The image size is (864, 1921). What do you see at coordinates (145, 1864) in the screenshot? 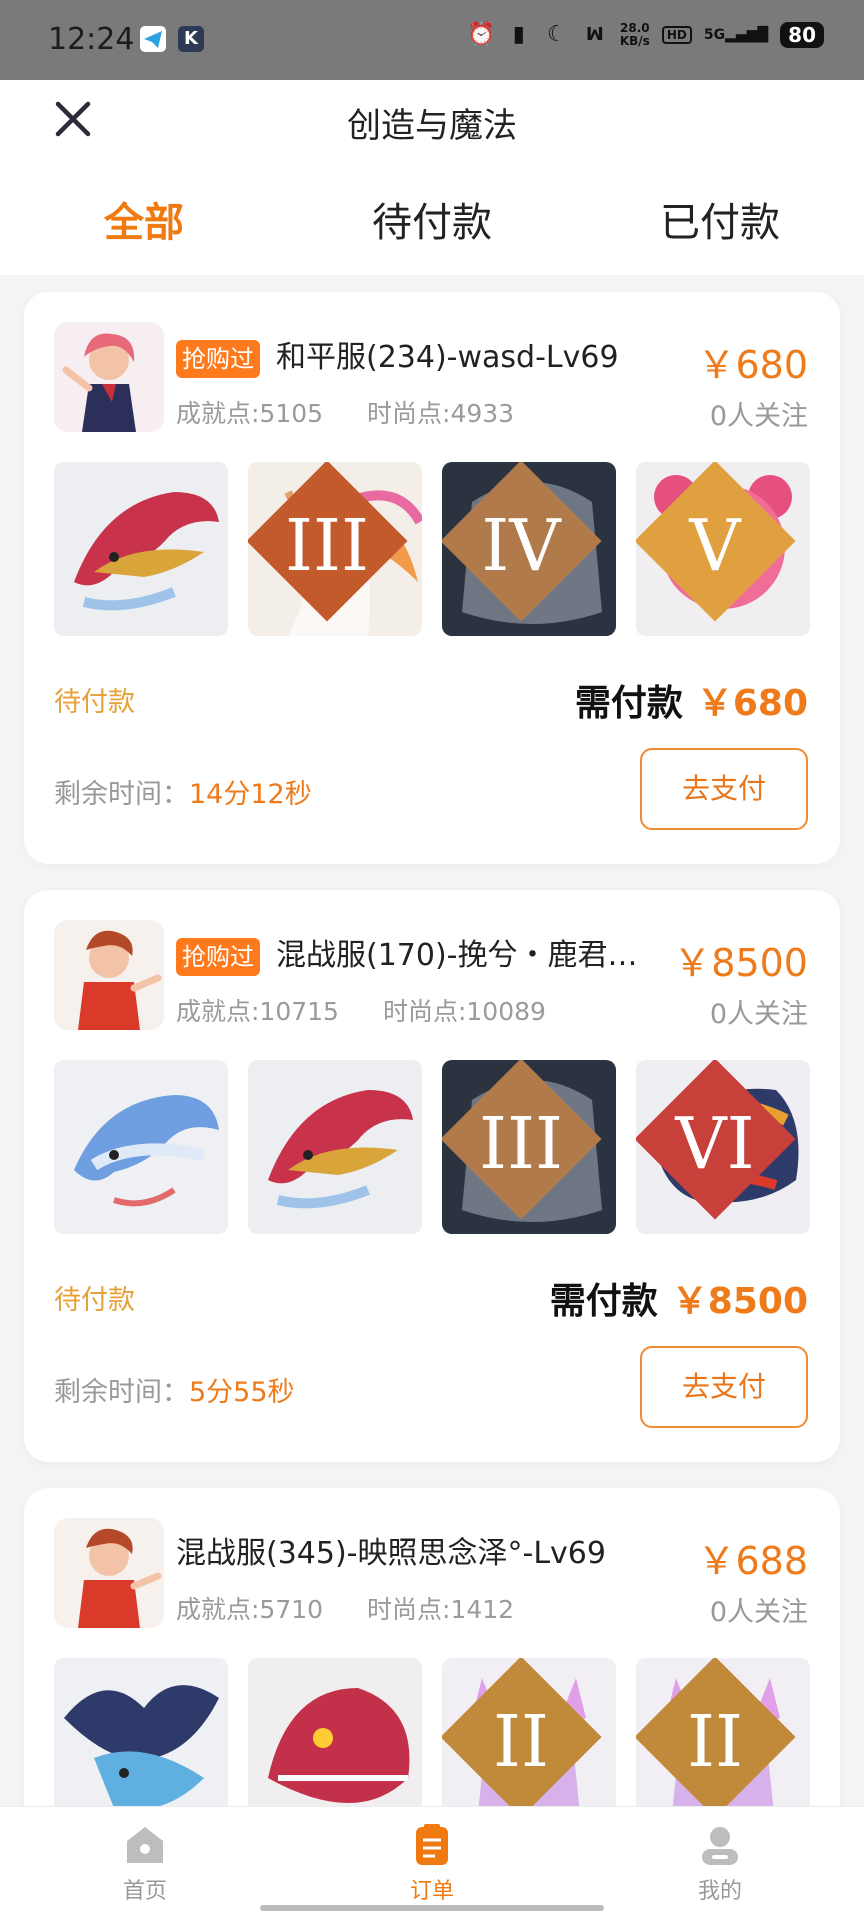
I see `nav-home: 首页` at bounding box center [145, 1864].